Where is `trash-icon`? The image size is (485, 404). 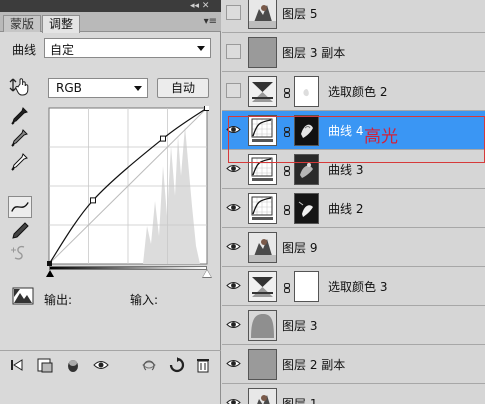 trash-icon is located at coordinates (203, 365).